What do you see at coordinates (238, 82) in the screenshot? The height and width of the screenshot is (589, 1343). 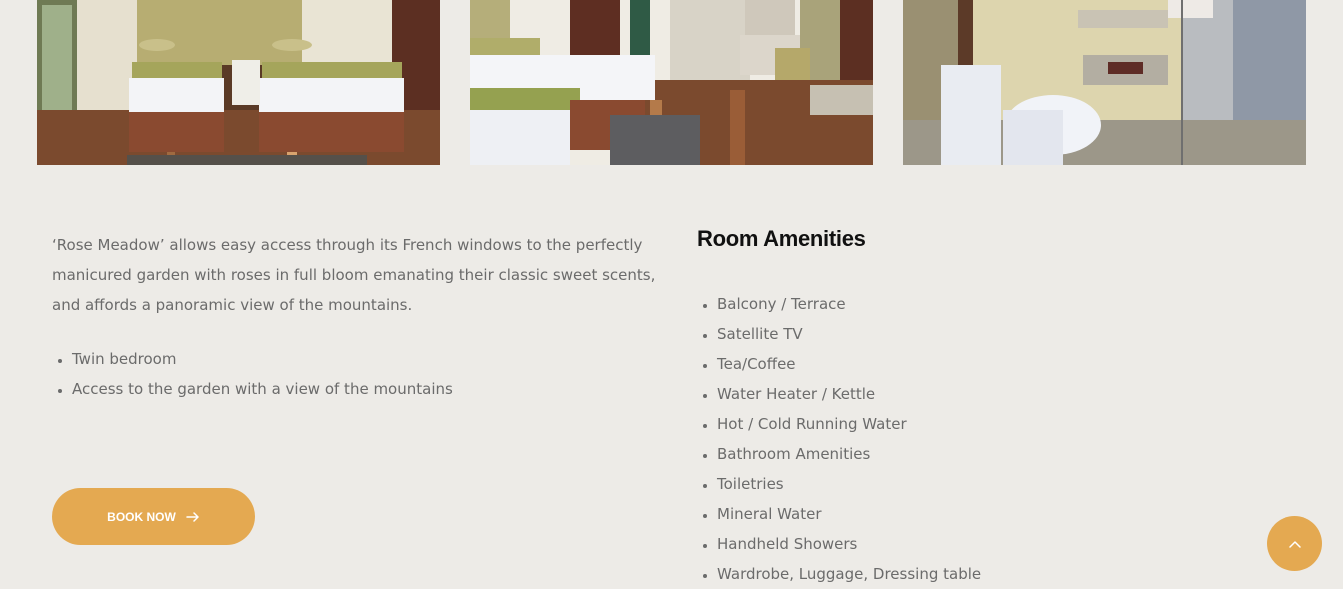 I see `twin-bedroom-photo` at bounding box center [238, 82].